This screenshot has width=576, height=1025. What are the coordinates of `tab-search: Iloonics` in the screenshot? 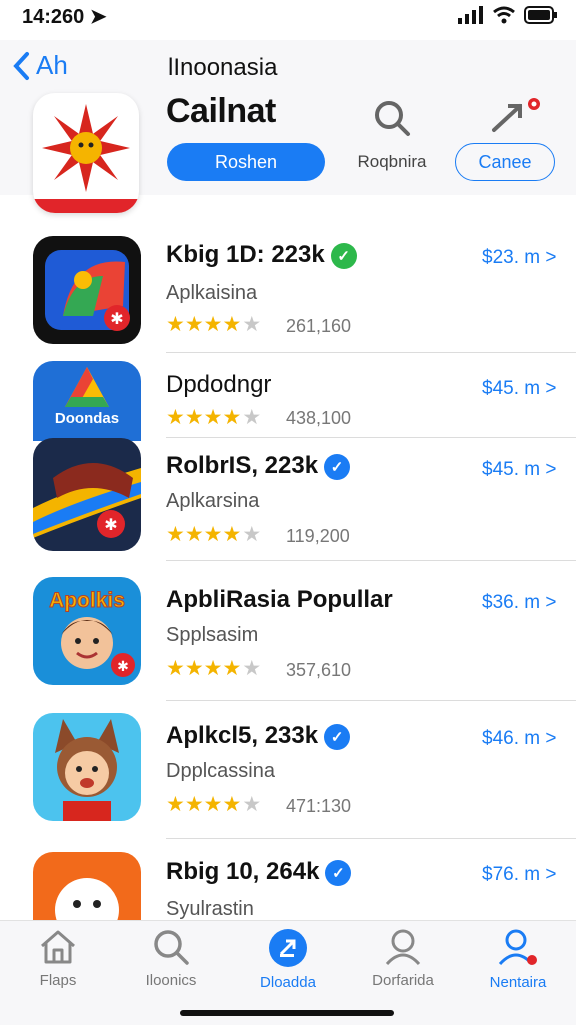 It's located at (171, 963).